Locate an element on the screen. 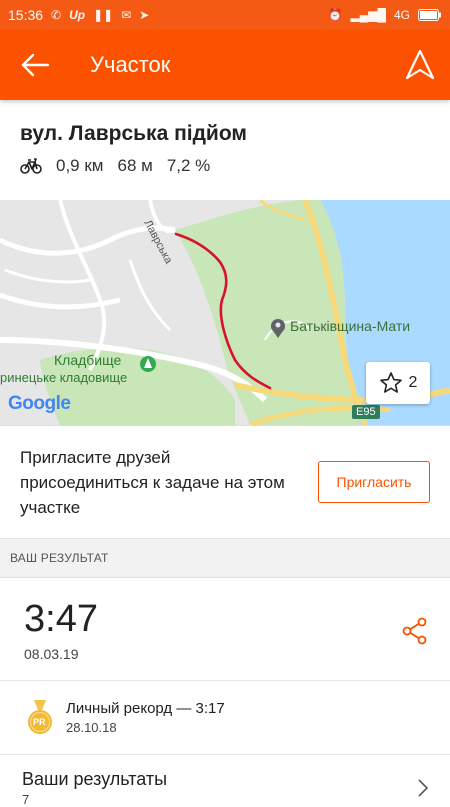 The height and width of the screenshot is (807, 450). result-card: 3:47 08.03.19 is located at coordinates (225, 629).